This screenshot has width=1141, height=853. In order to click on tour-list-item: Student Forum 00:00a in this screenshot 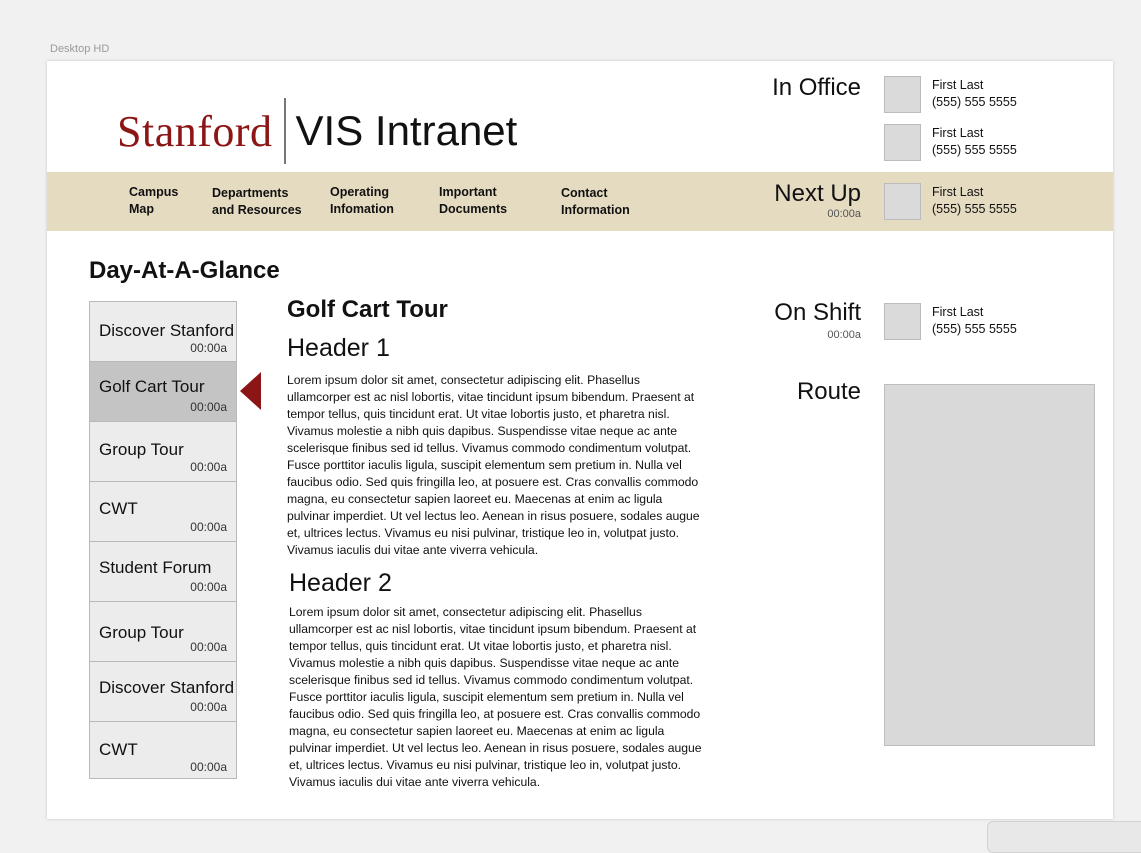, I will do `click(163, 571)`.